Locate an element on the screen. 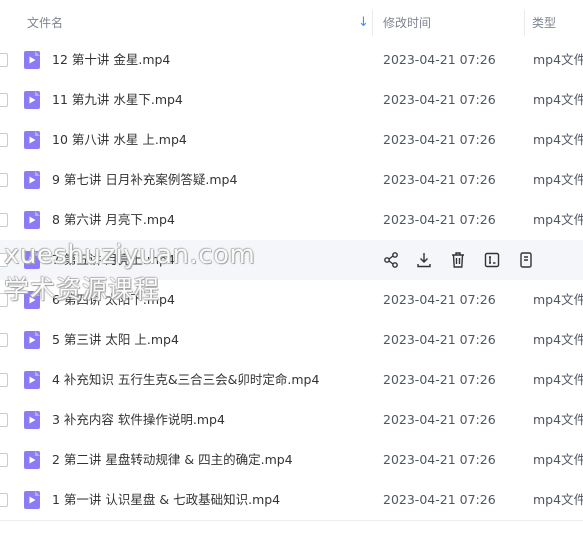 The height and width of the screenshot is (543, 583). file-name: 10 第八讲 水星 上.mp4 is located at coordinates (119, 140).